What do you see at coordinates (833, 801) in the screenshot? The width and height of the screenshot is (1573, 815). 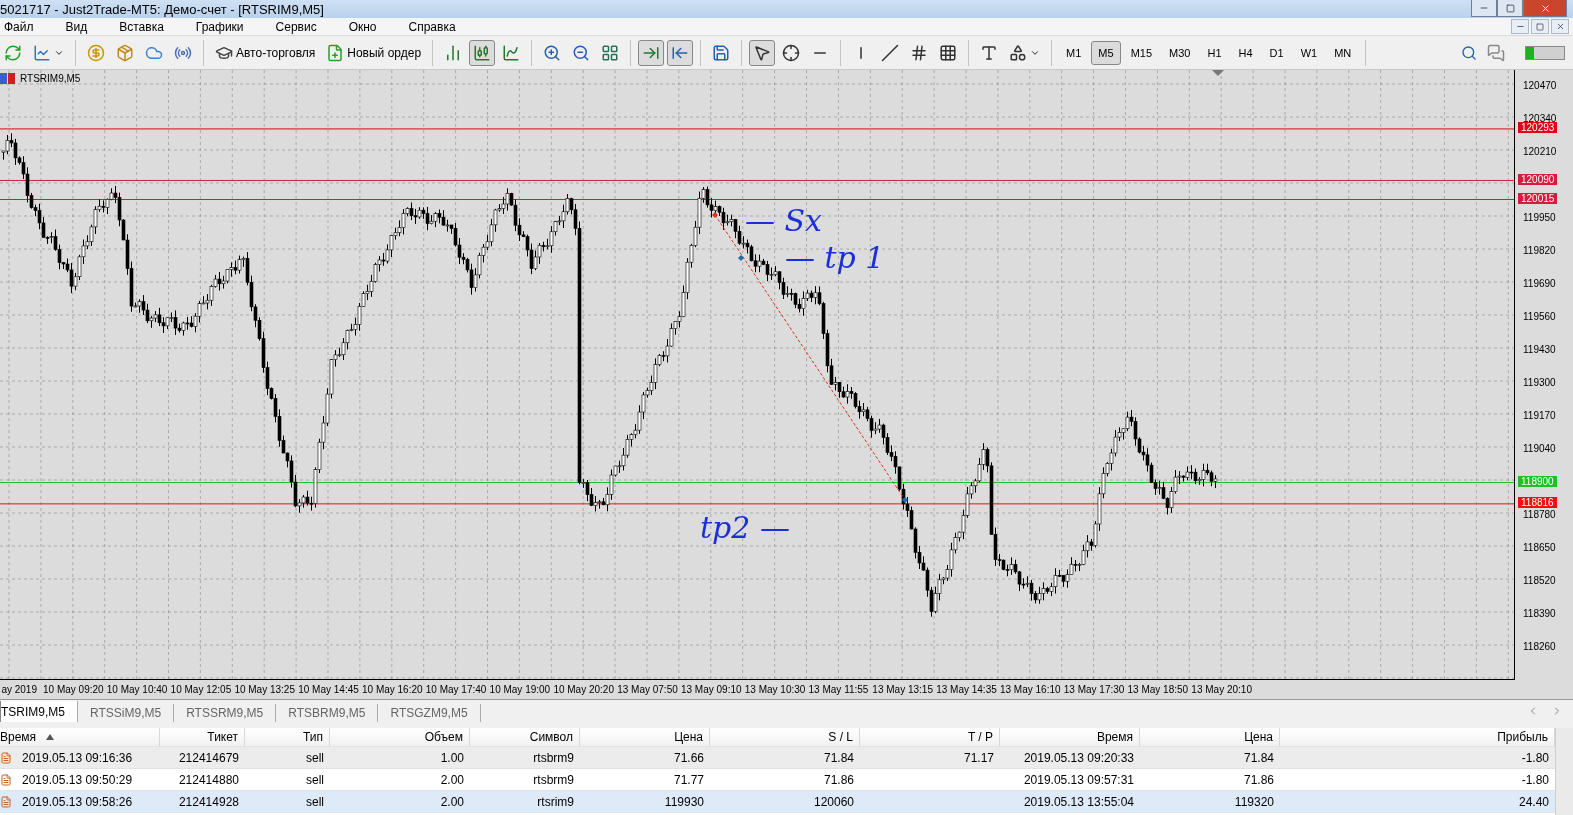 I see `table-cell: 120060` at bounding box center [833, 801].